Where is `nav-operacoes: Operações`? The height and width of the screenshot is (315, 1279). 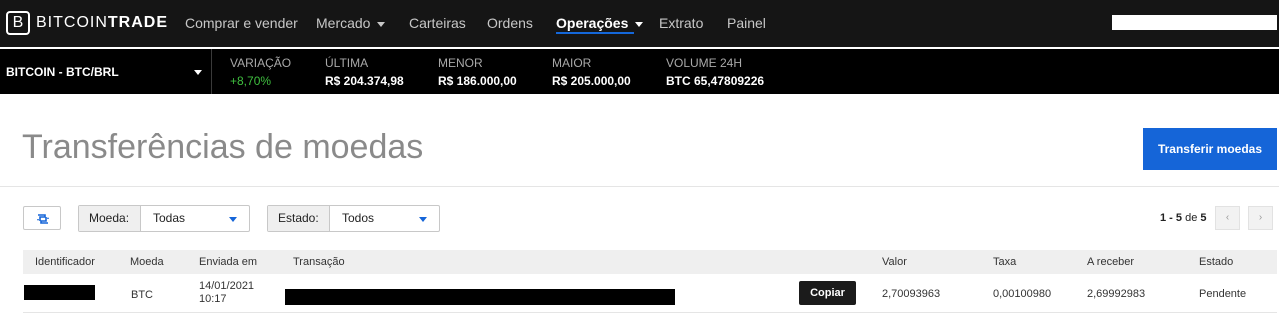 nav-operacoes: Operações is located at coordinates (600, 23).